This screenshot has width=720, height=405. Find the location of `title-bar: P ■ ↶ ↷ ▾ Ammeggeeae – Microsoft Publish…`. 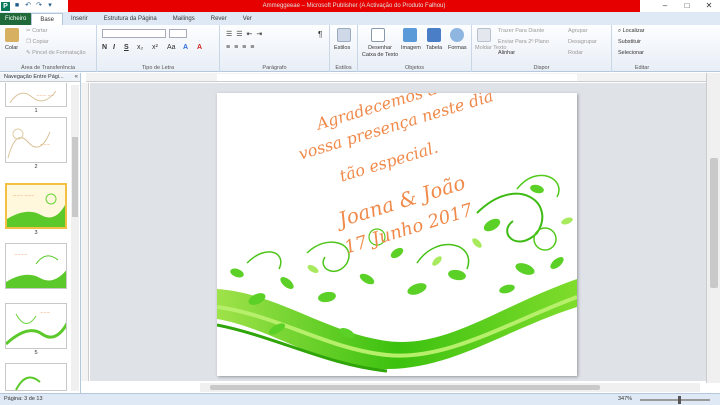

title-bar: P ■ ↶ ↷ ▾ Ammeggeeae – Microsoft Publish… is located at coordinates (360, 6).